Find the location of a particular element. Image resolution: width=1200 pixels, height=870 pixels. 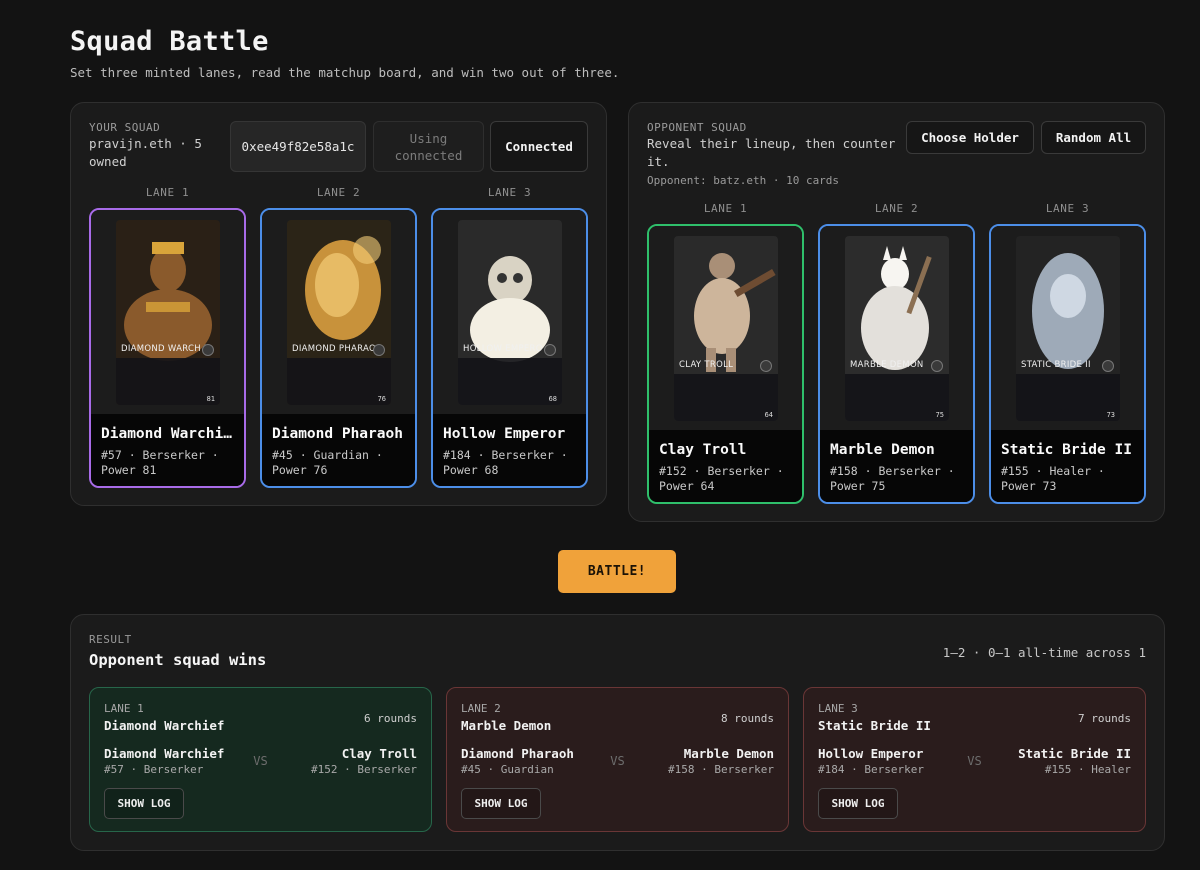

card-meta-line1: #57 · Berserker · is located at coordinates (160, 455).